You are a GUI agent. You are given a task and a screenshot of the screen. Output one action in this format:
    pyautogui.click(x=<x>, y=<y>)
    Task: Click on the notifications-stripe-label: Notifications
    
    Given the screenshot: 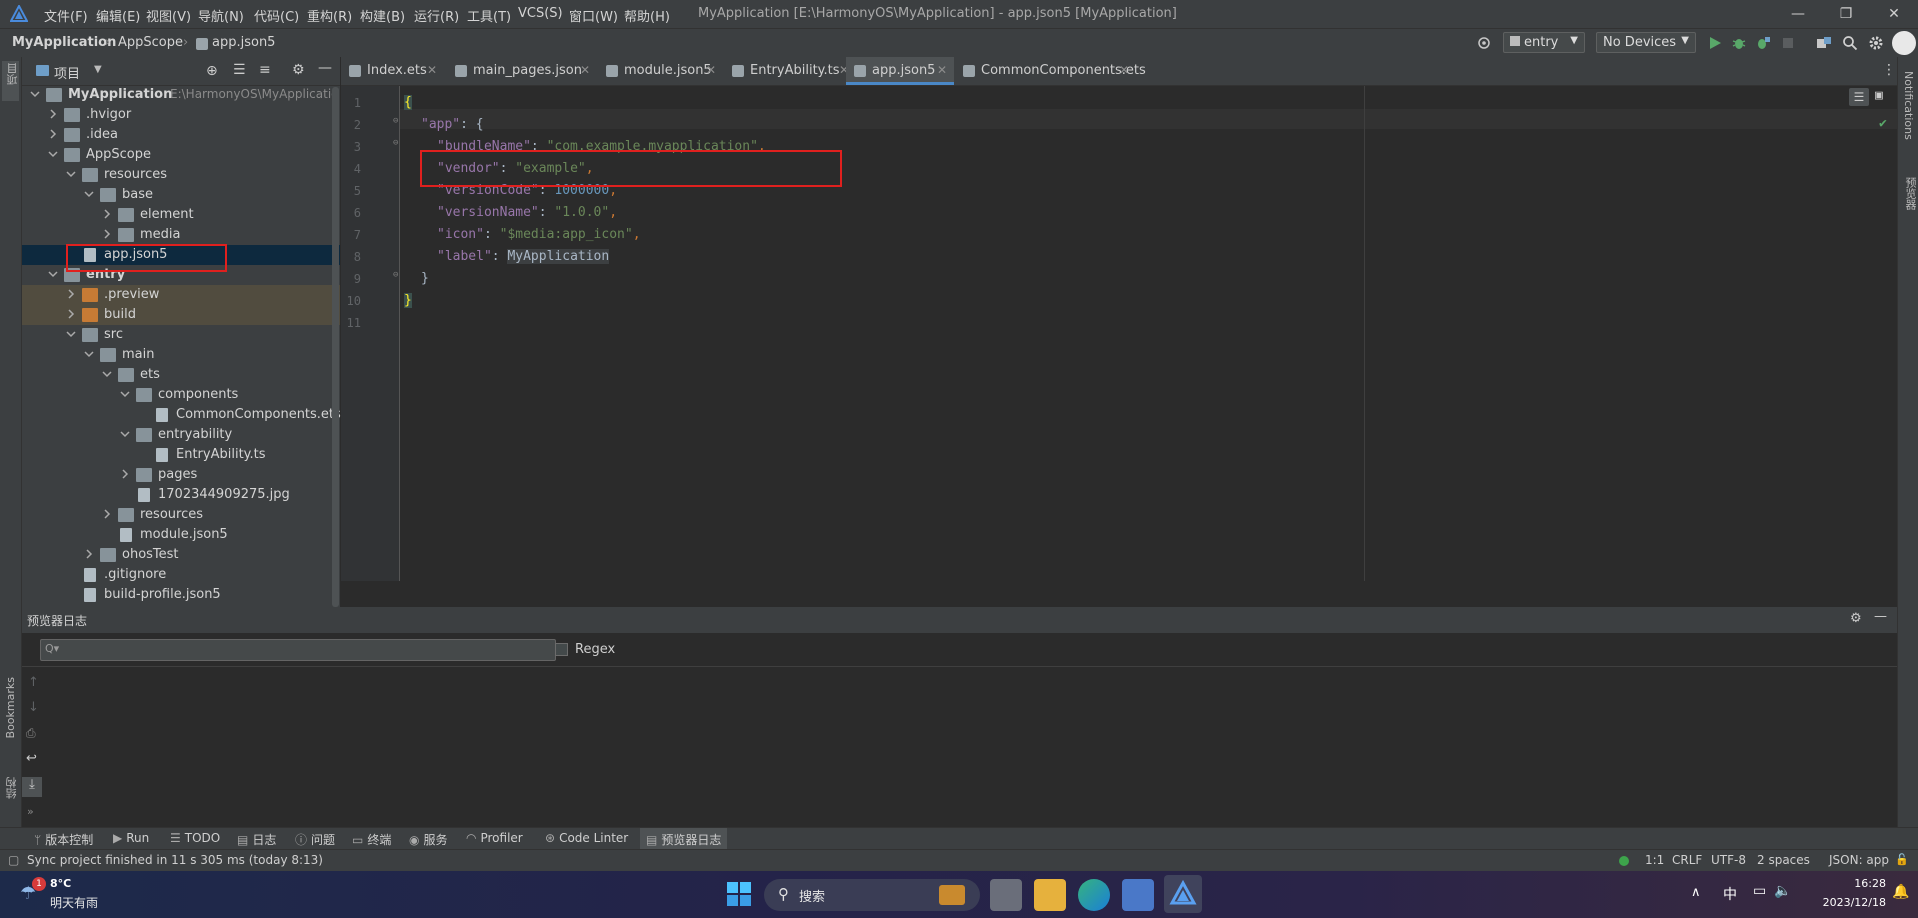 What is the action you would take?
    pyautogui.click(x=1908, y=105)
    